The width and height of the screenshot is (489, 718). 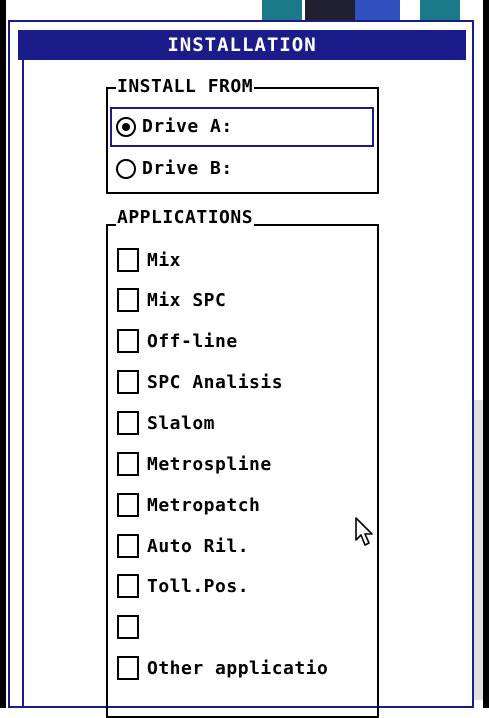 I want to click on checkbox-metrospline: Metrospline, so click(x=194, y=464).